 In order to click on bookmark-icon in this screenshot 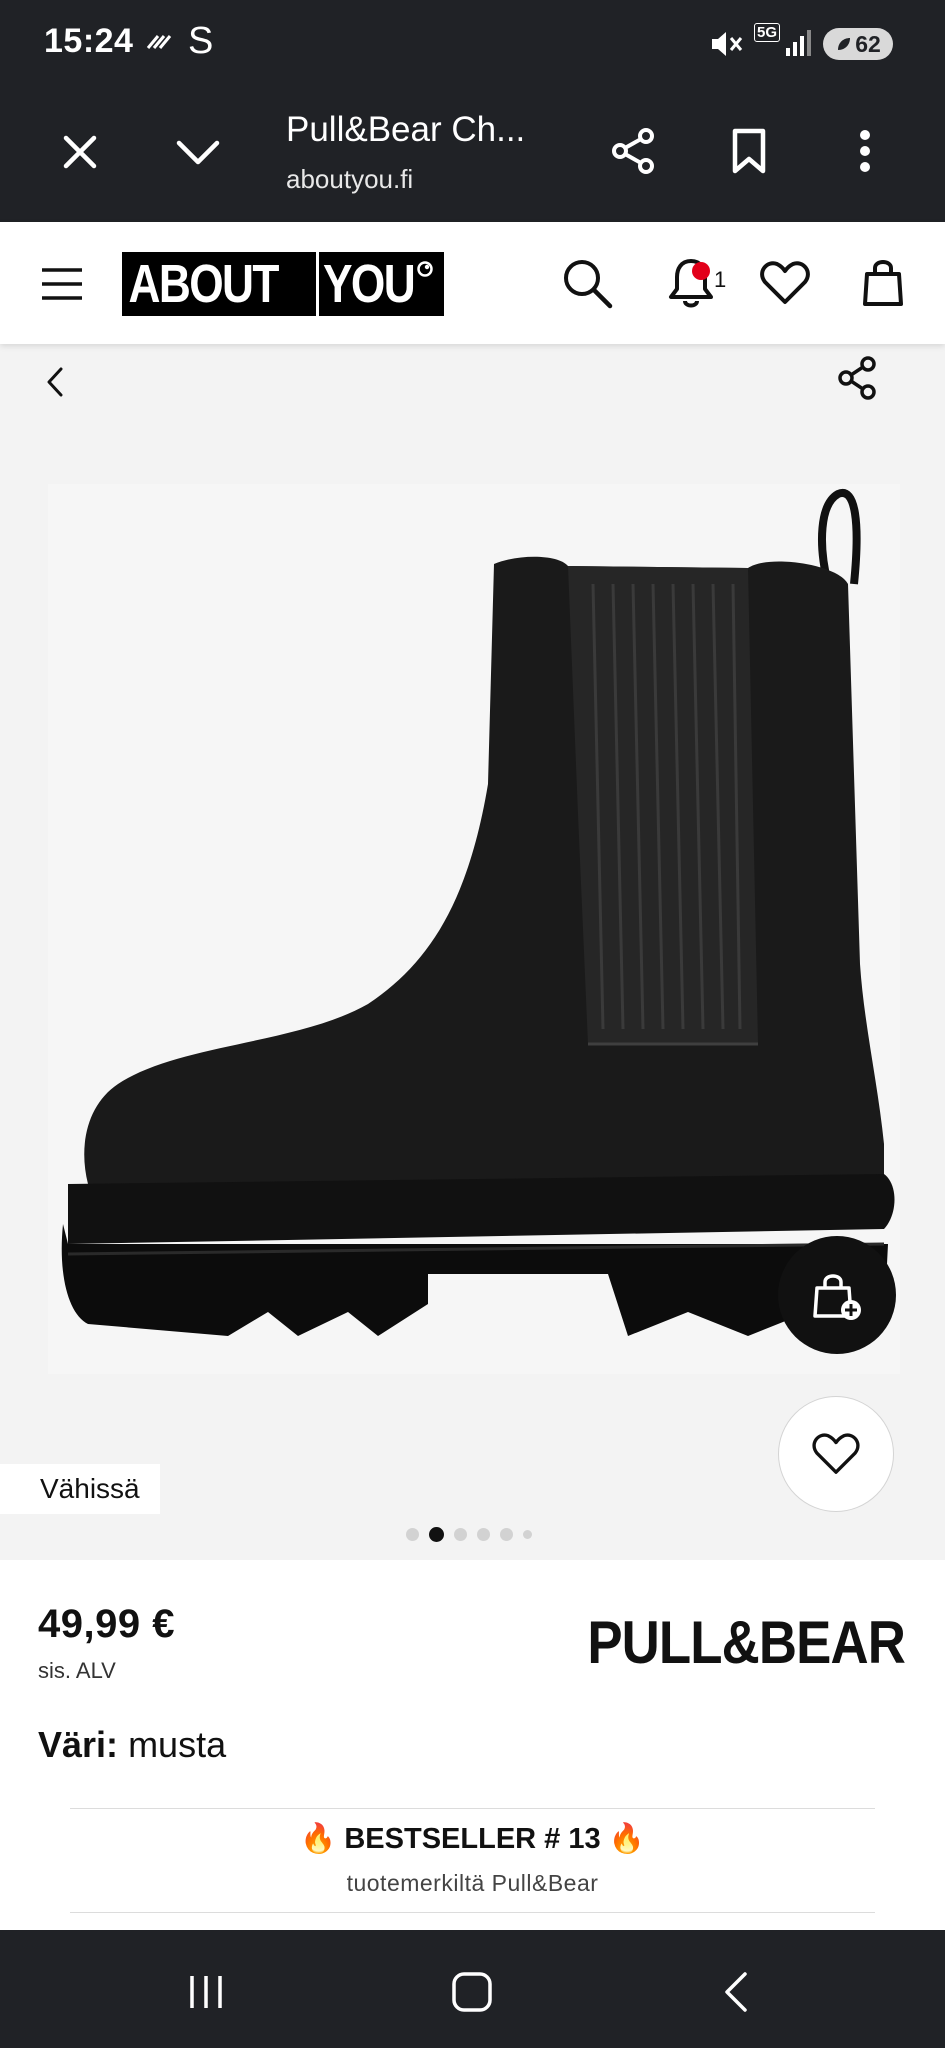, I will do `click(749, 151)`.